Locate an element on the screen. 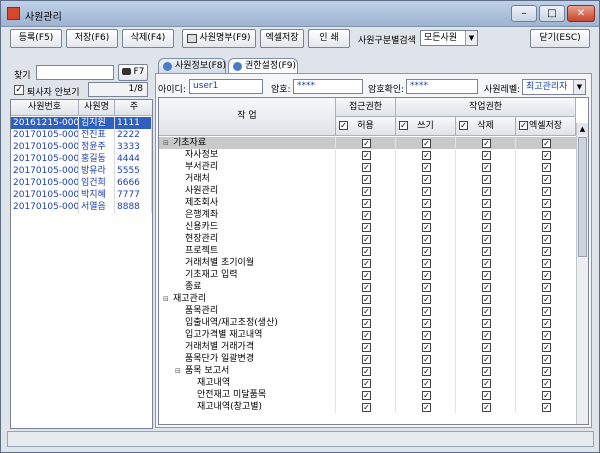 Image resolution: width=600 pixels, height=453 pixels. password-field: **** is located at coordinates (328, 86).